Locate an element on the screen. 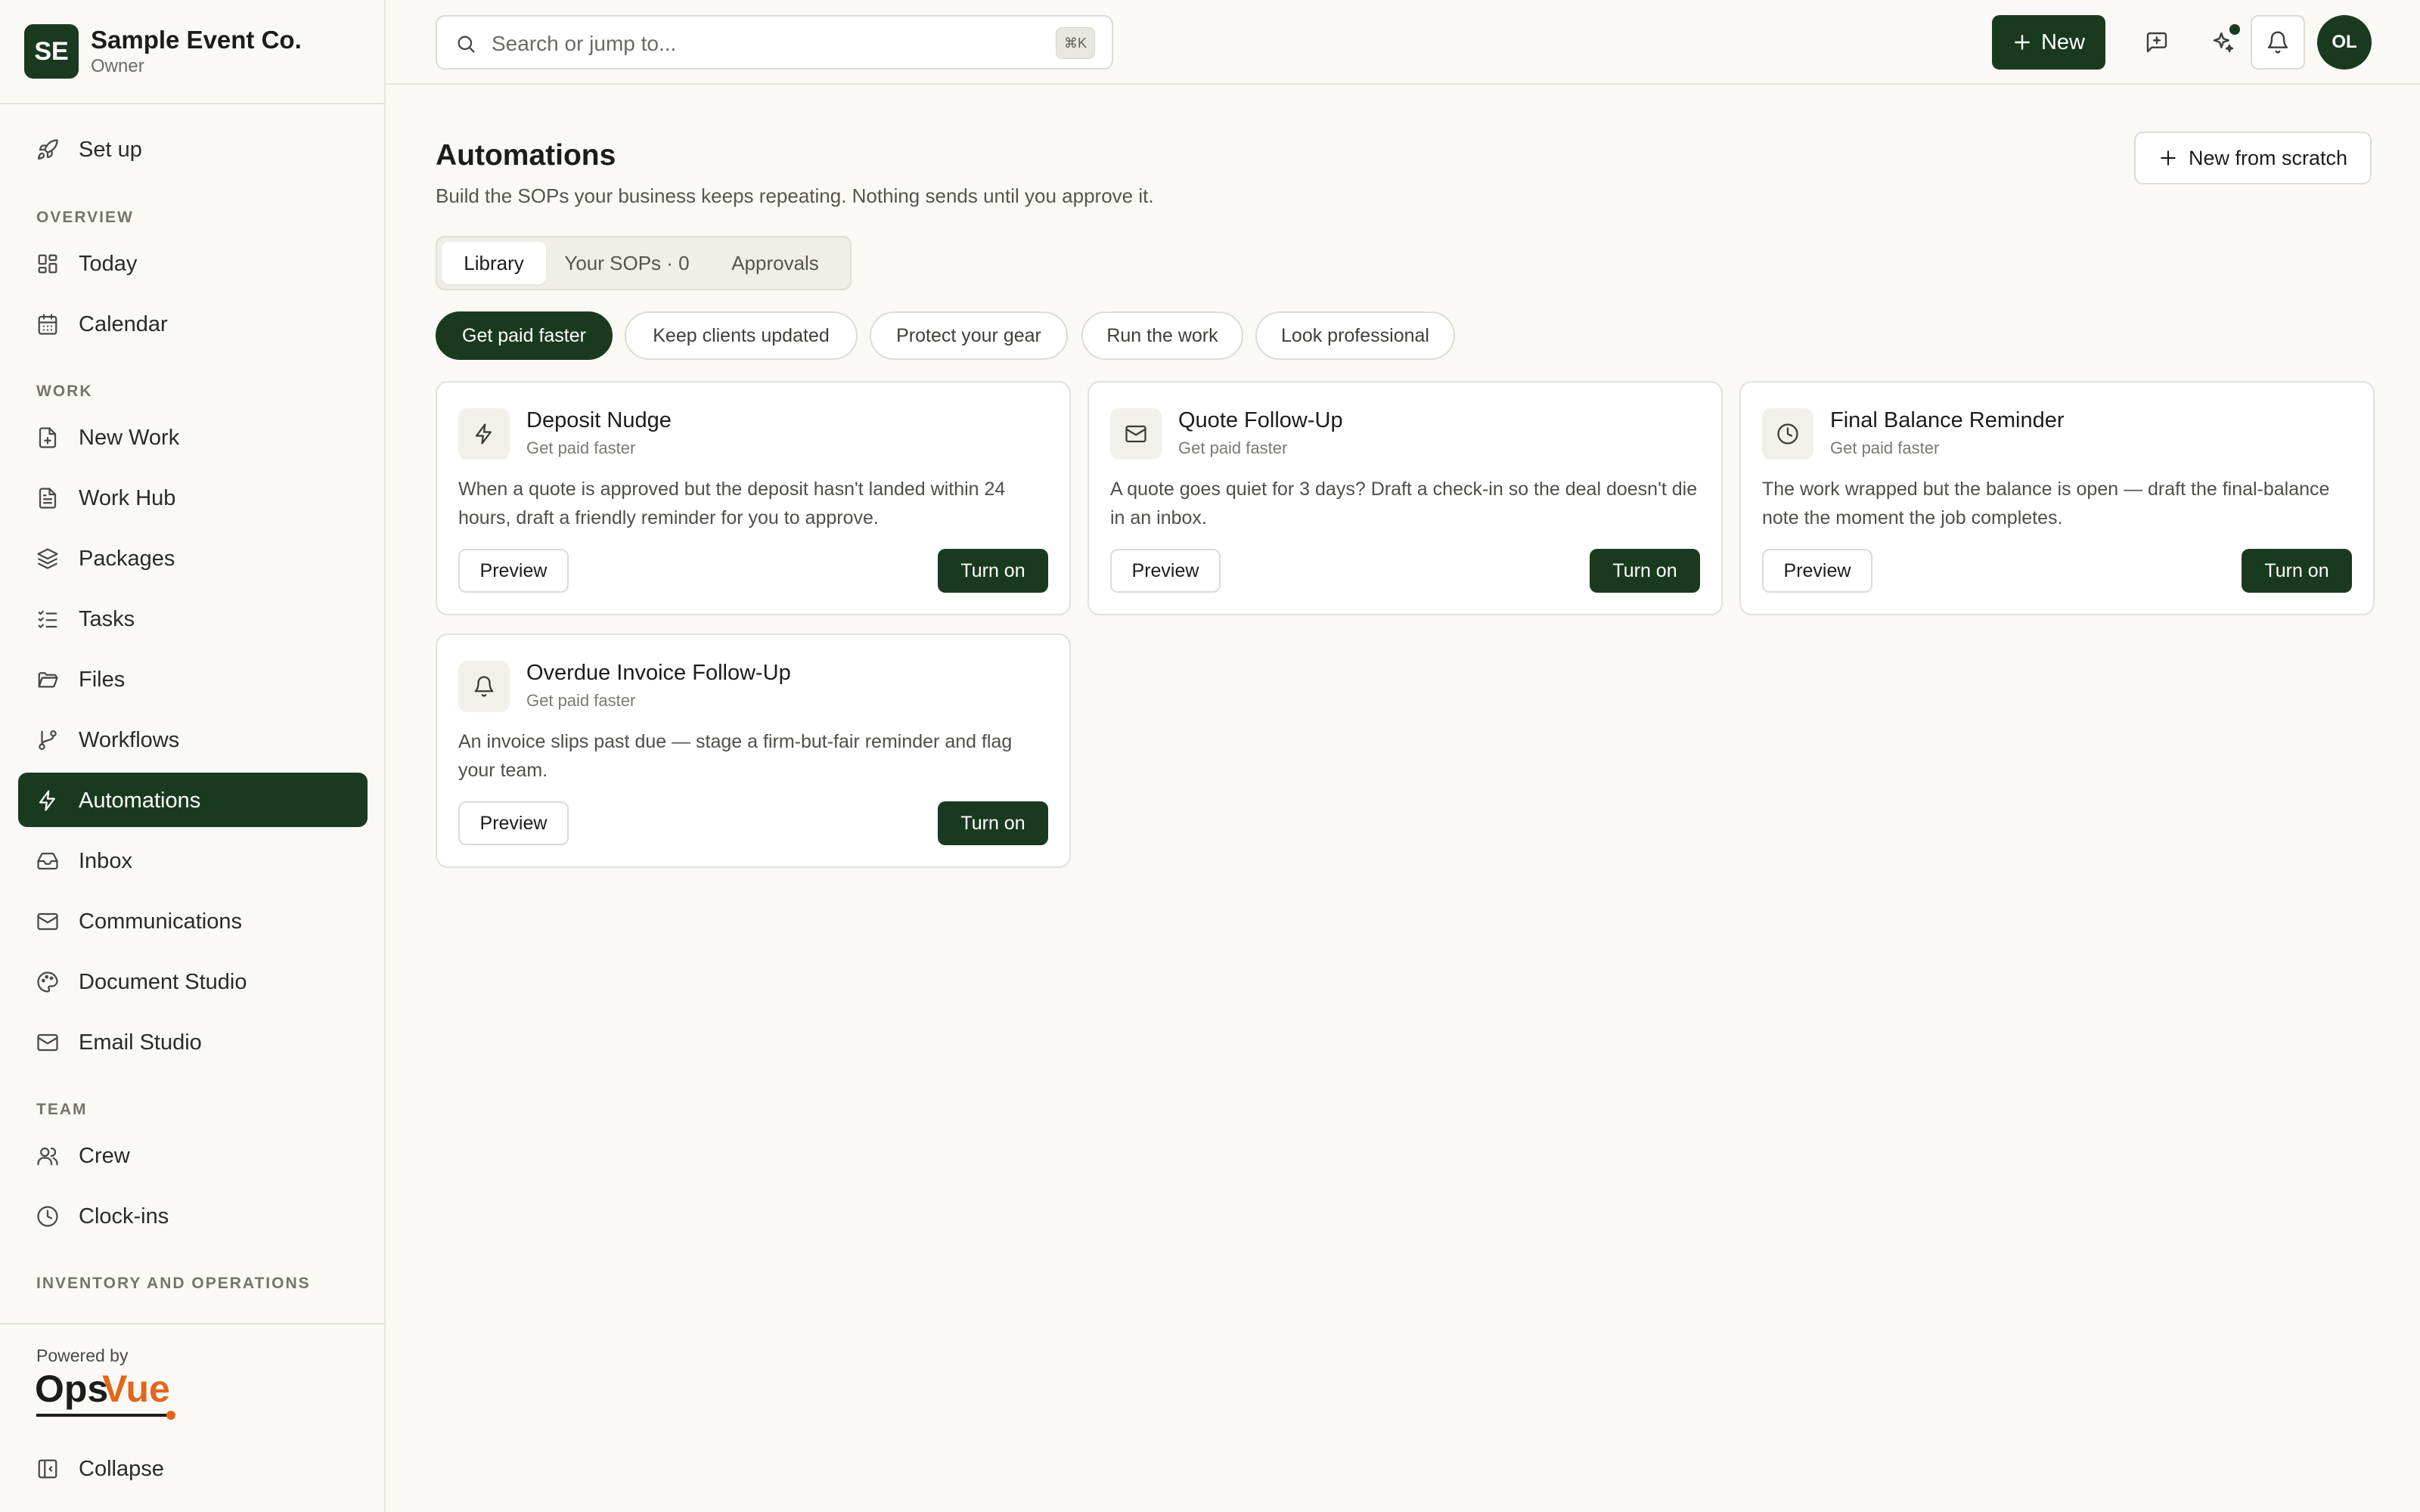 The width and height of the screenshot is (2420, 1512). new-from-scratch-label: New from scratch is located at coordinates (2268, 157).